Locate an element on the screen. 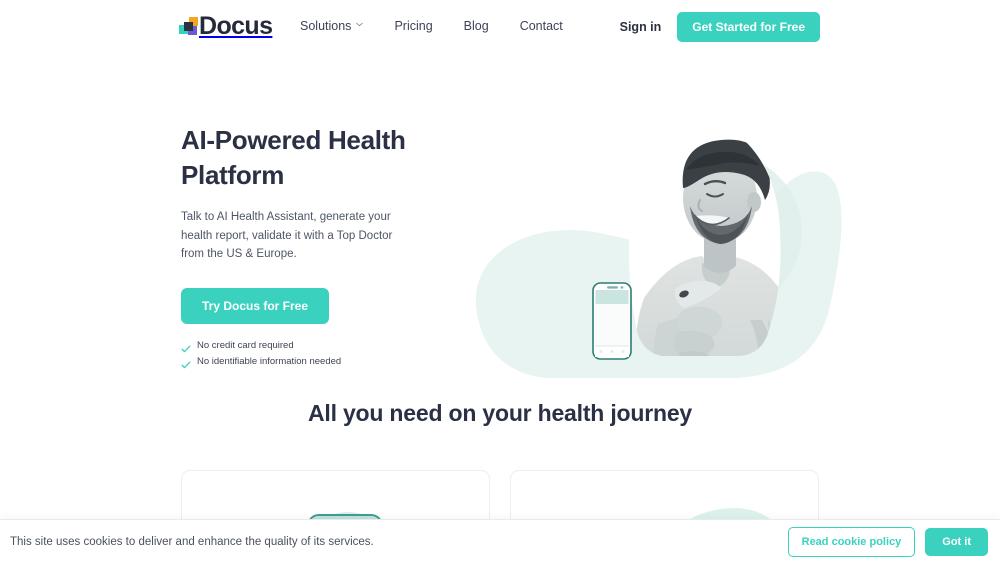 The width and height of the screenshot is (1000, 563). try-docus-button: Try Docus for Free is located at coordinates (255, 306).